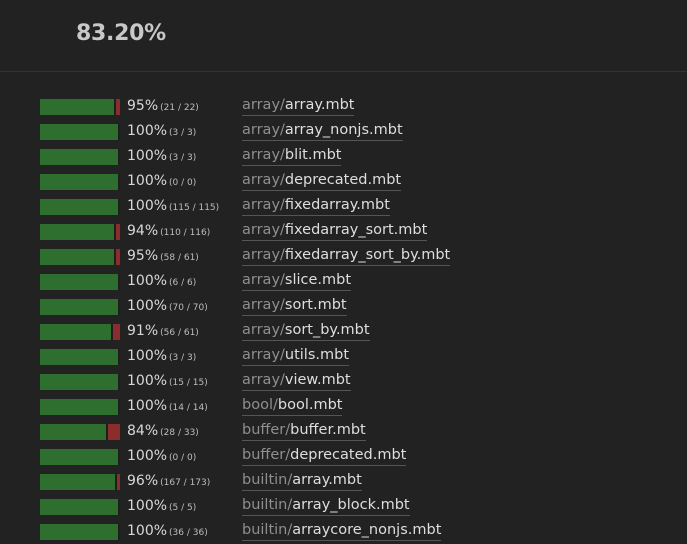 The image size is (687, 544). Describe the element at coordinates (302, 481) in the screenshot. I see `file-link: builtin/array.mbt` at that location.